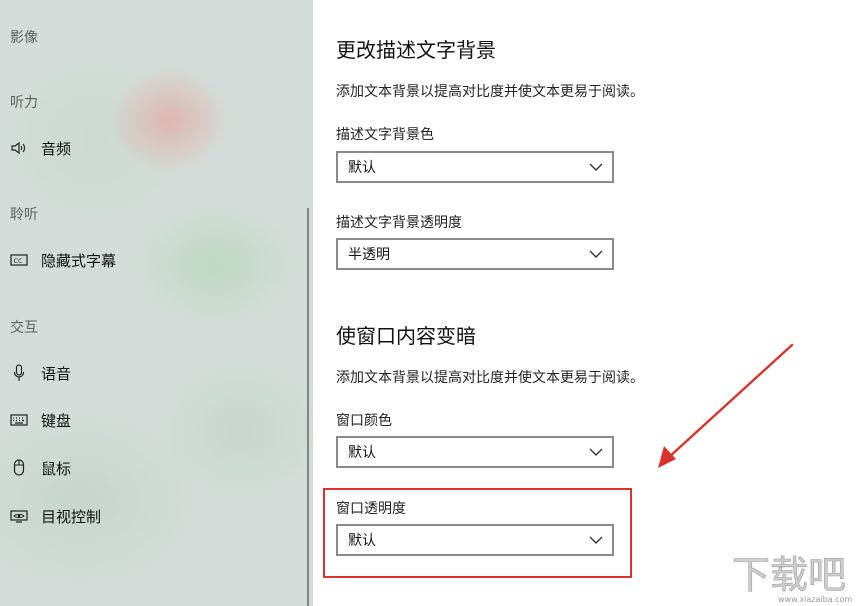  What do you see at coordinates (71, 516) in the screenshot?
I see `sidebar-item-label: 目视控制` at bounding box center [71, 516].